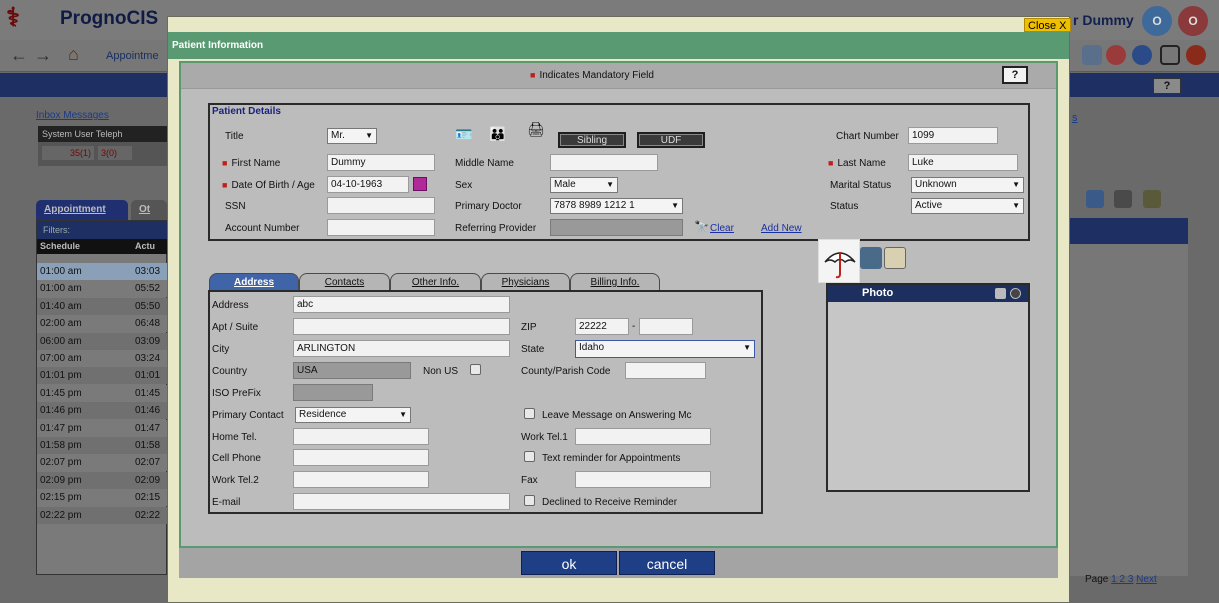 This screenshot has width=1219, height=603. I want to click on ssn-field, so click(381, 205).